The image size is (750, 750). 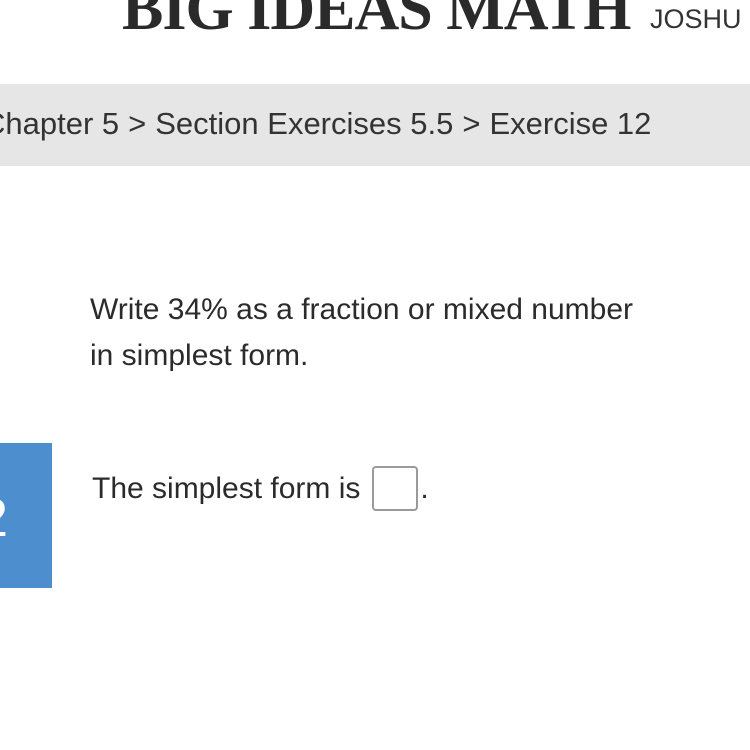 I want to click on user-name: JOSHU, so click(x=696, y=19).